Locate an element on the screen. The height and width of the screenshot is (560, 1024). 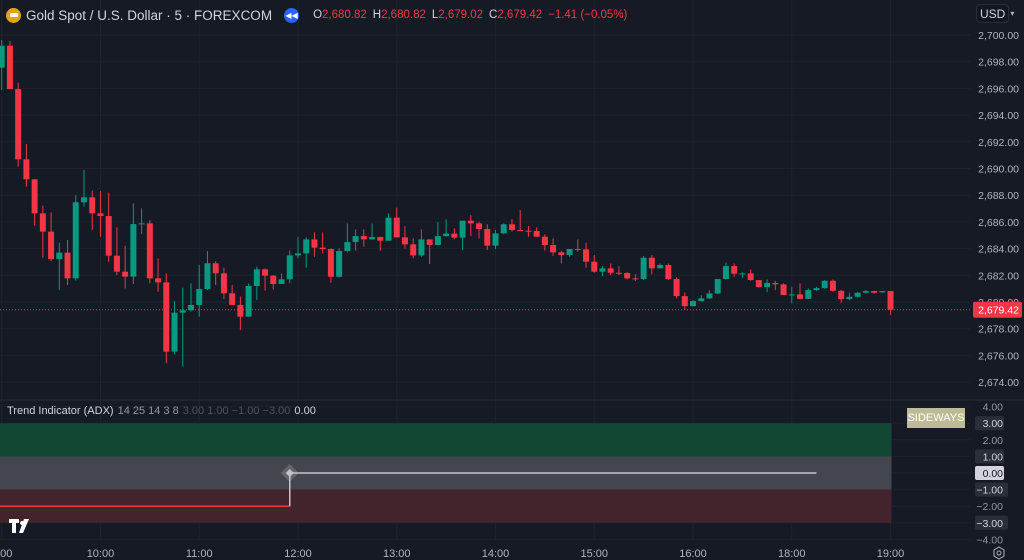
low-value: 2,679.02 is located at coordinates (461, 15).